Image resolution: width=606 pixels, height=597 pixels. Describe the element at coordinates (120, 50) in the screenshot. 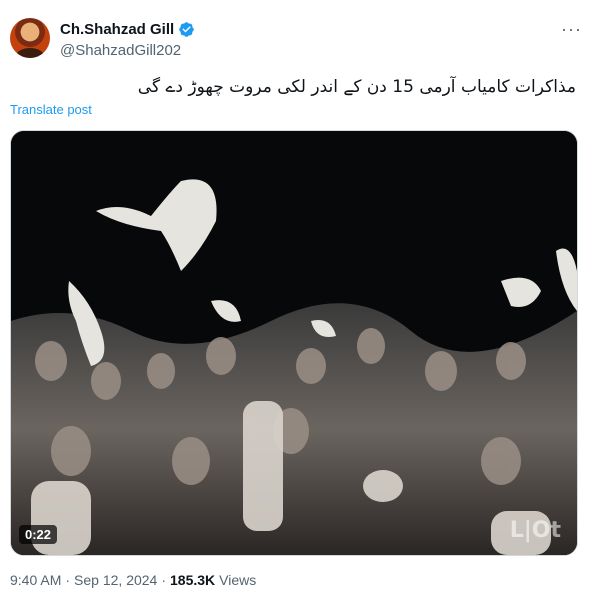

I see `author-handle: @ShahzadGill202` at that location.